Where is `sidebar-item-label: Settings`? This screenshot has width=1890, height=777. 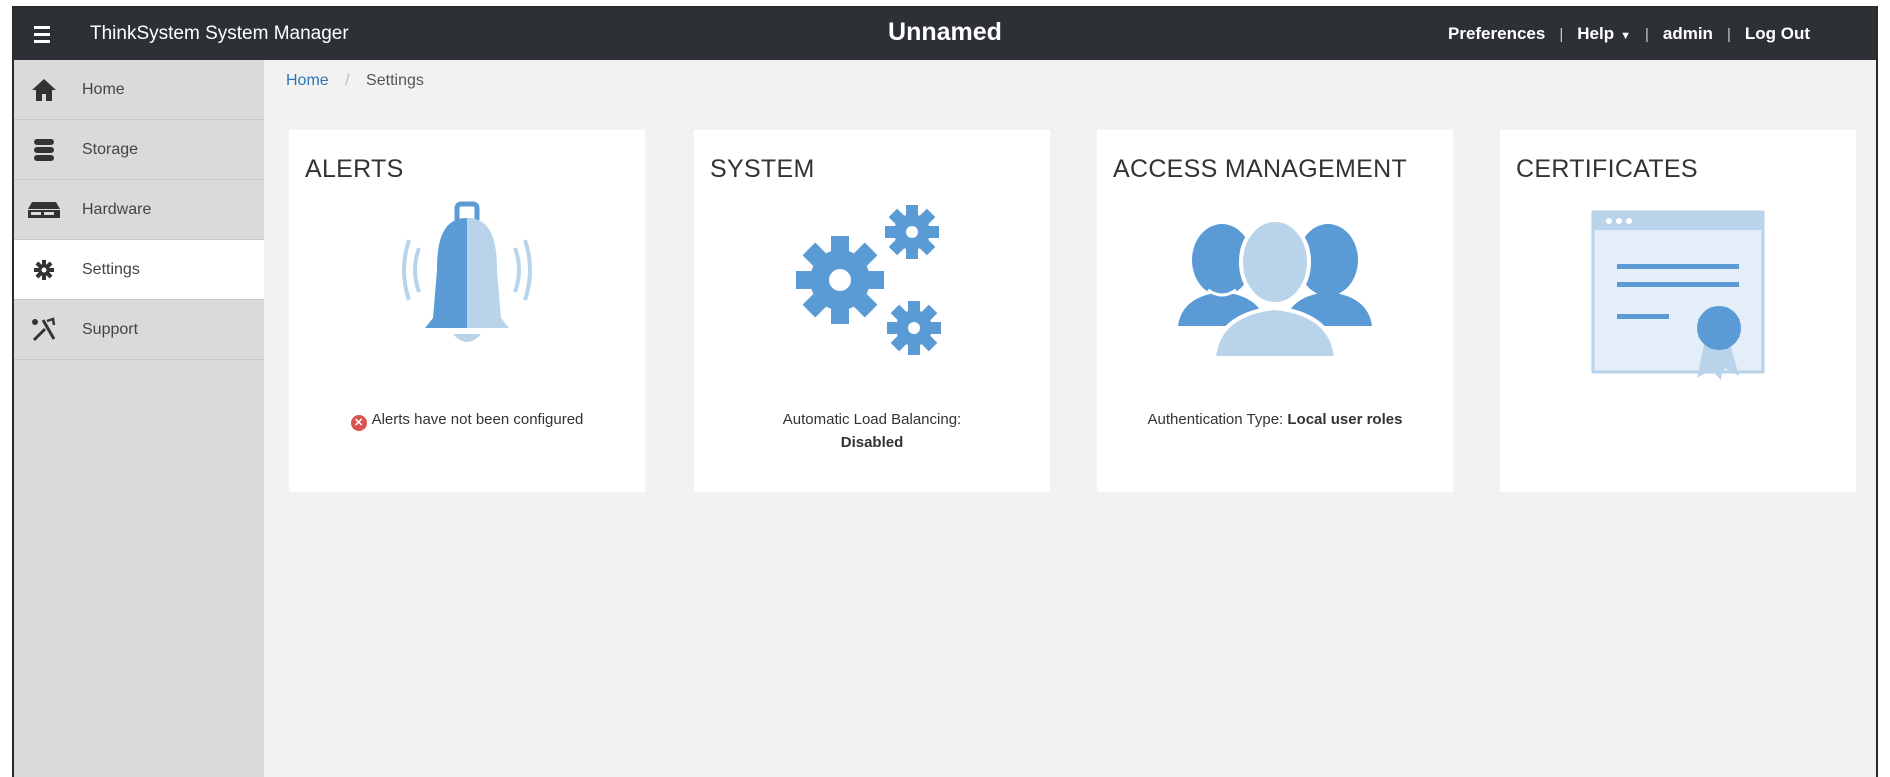
sidebar-item-label: Settings is located at coordinates (111, 269).